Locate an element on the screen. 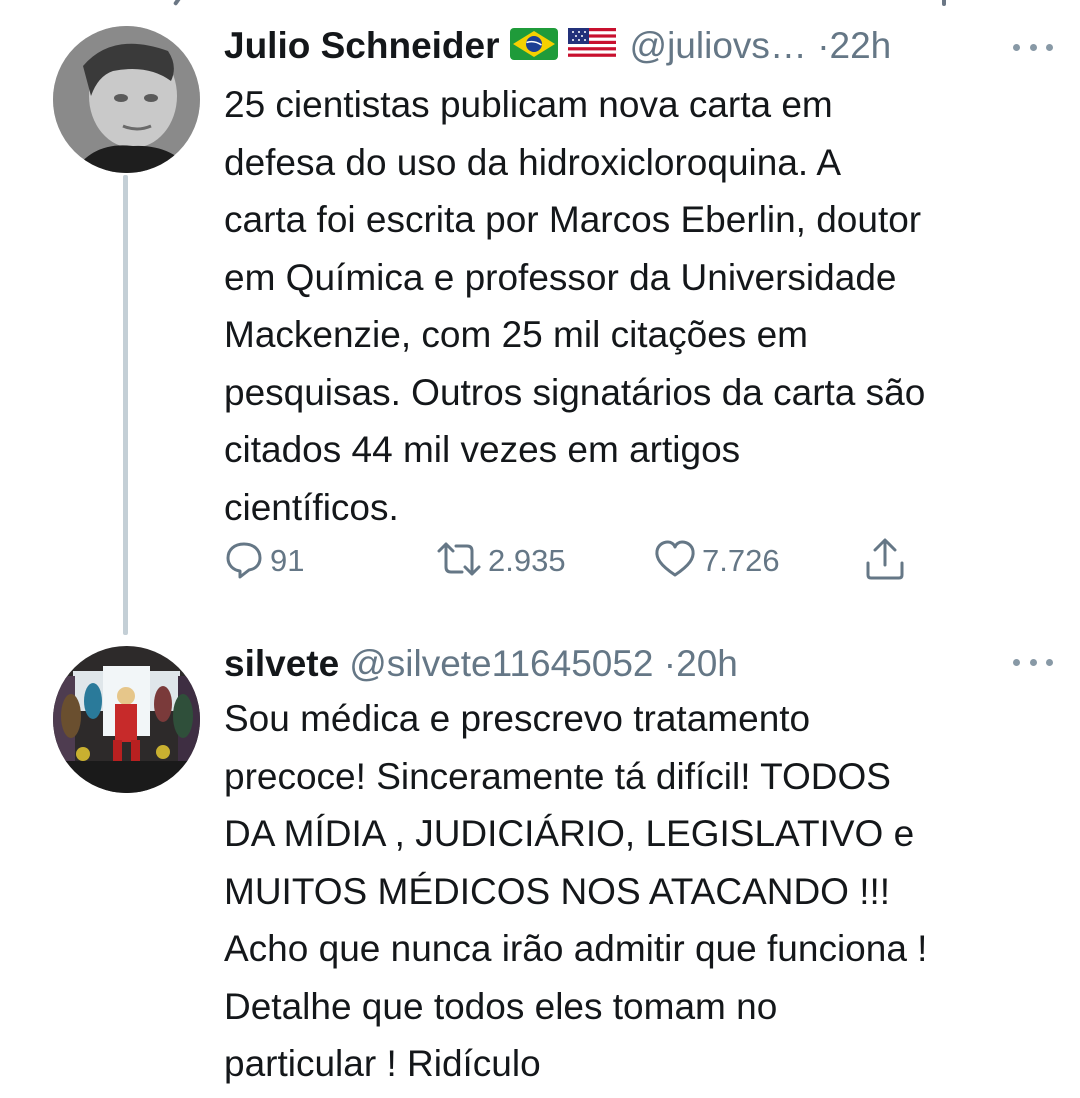  share-icon is located at coordinates (885, 561).